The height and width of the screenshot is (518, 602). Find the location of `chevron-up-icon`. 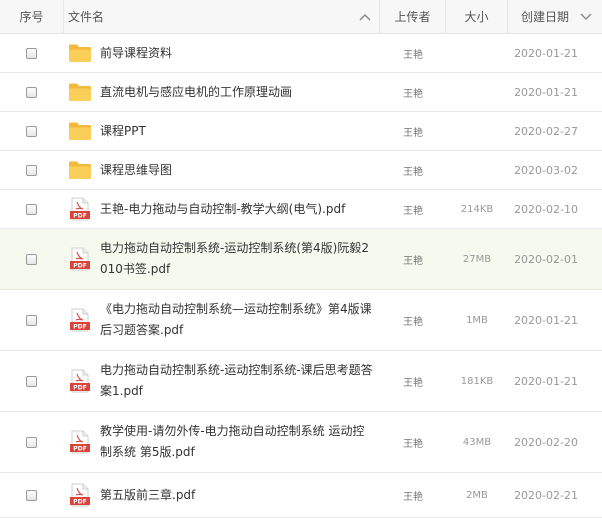

chevron-up-icon is located at coordinates (365, 17).